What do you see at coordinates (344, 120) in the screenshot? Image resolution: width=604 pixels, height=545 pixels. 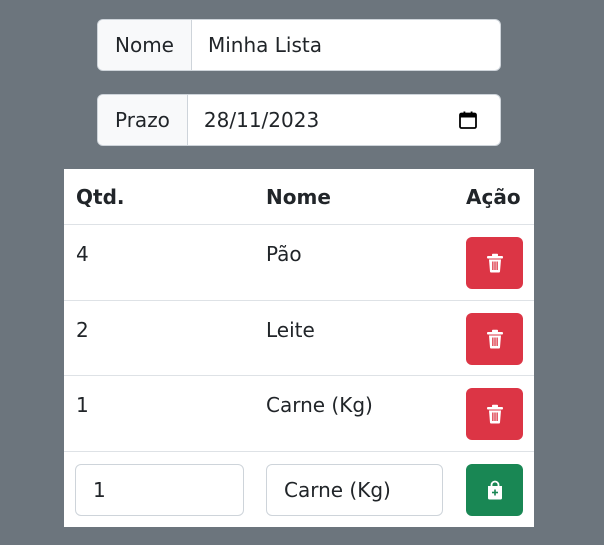 I see `deadline-date-input: 28/11/2023` at bounding box center [344, 120].